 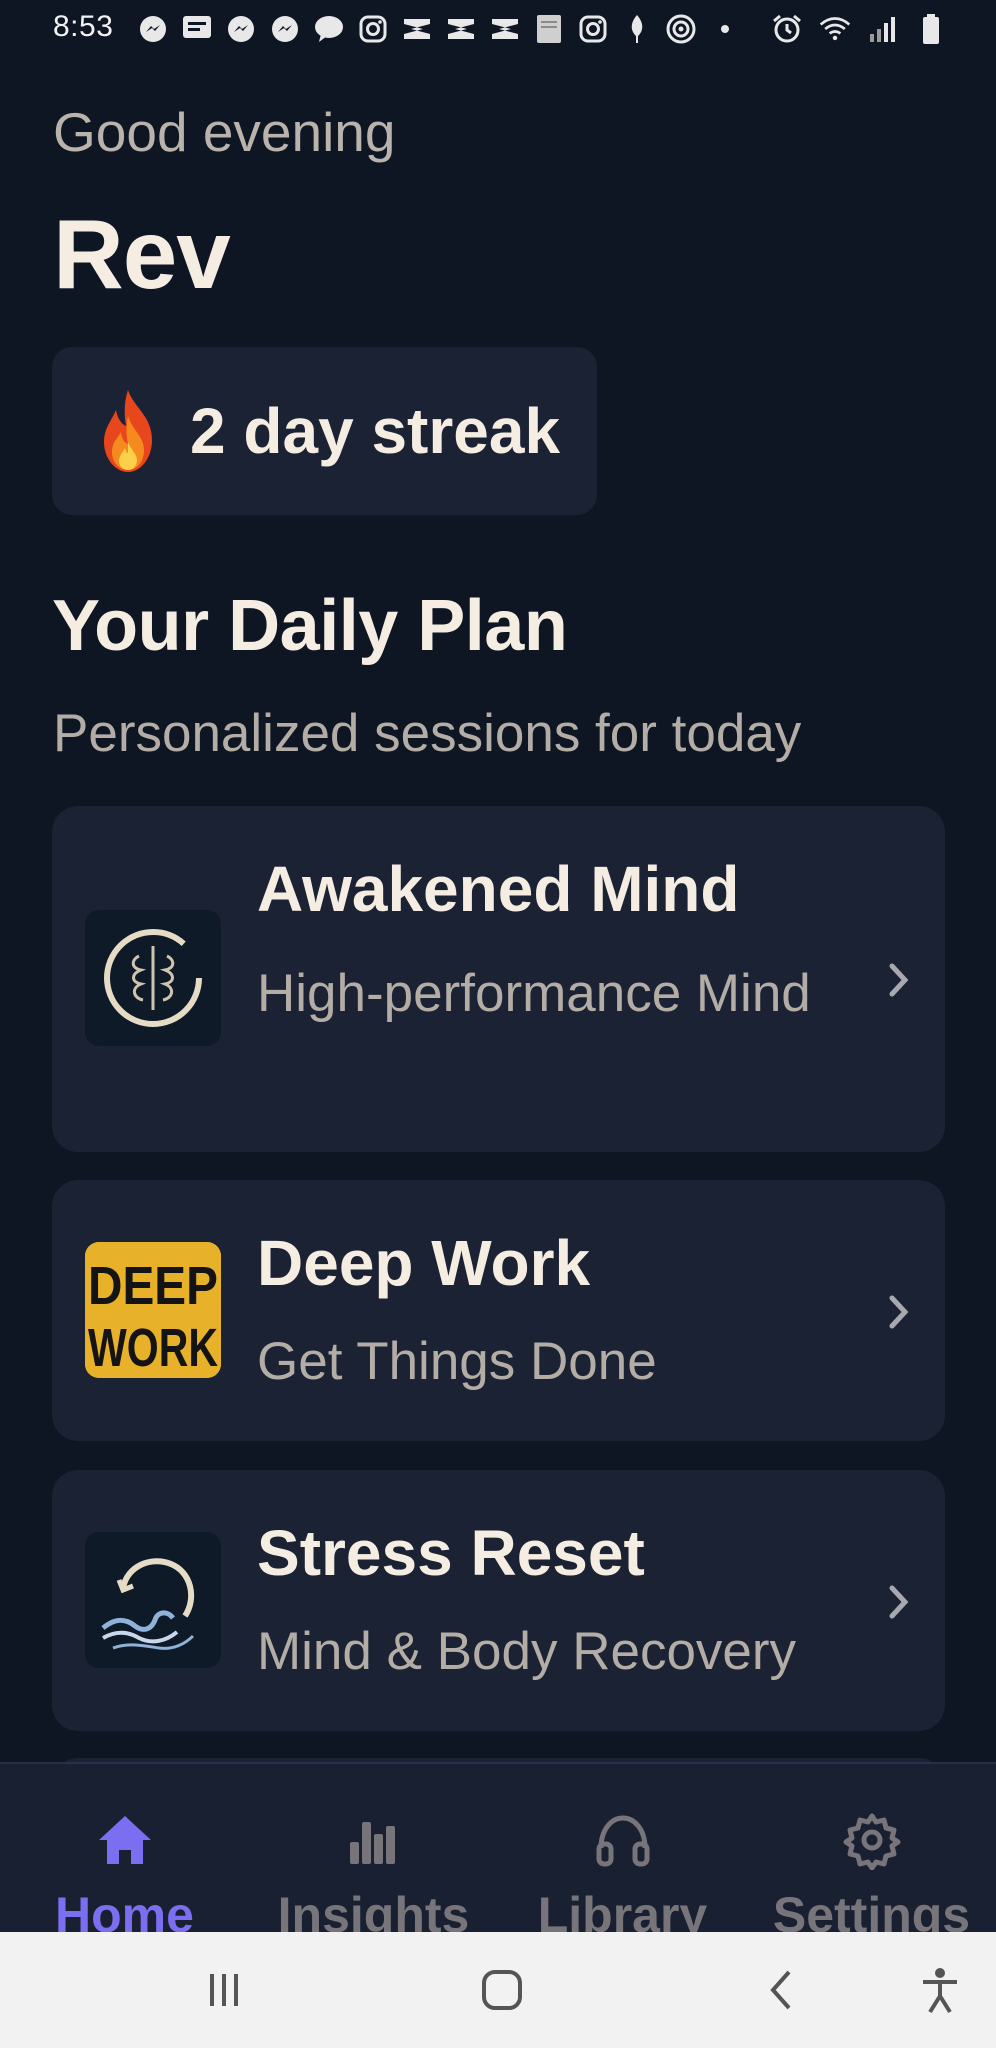 I want to click on accessibility-button, so click(x=940, y=1990).